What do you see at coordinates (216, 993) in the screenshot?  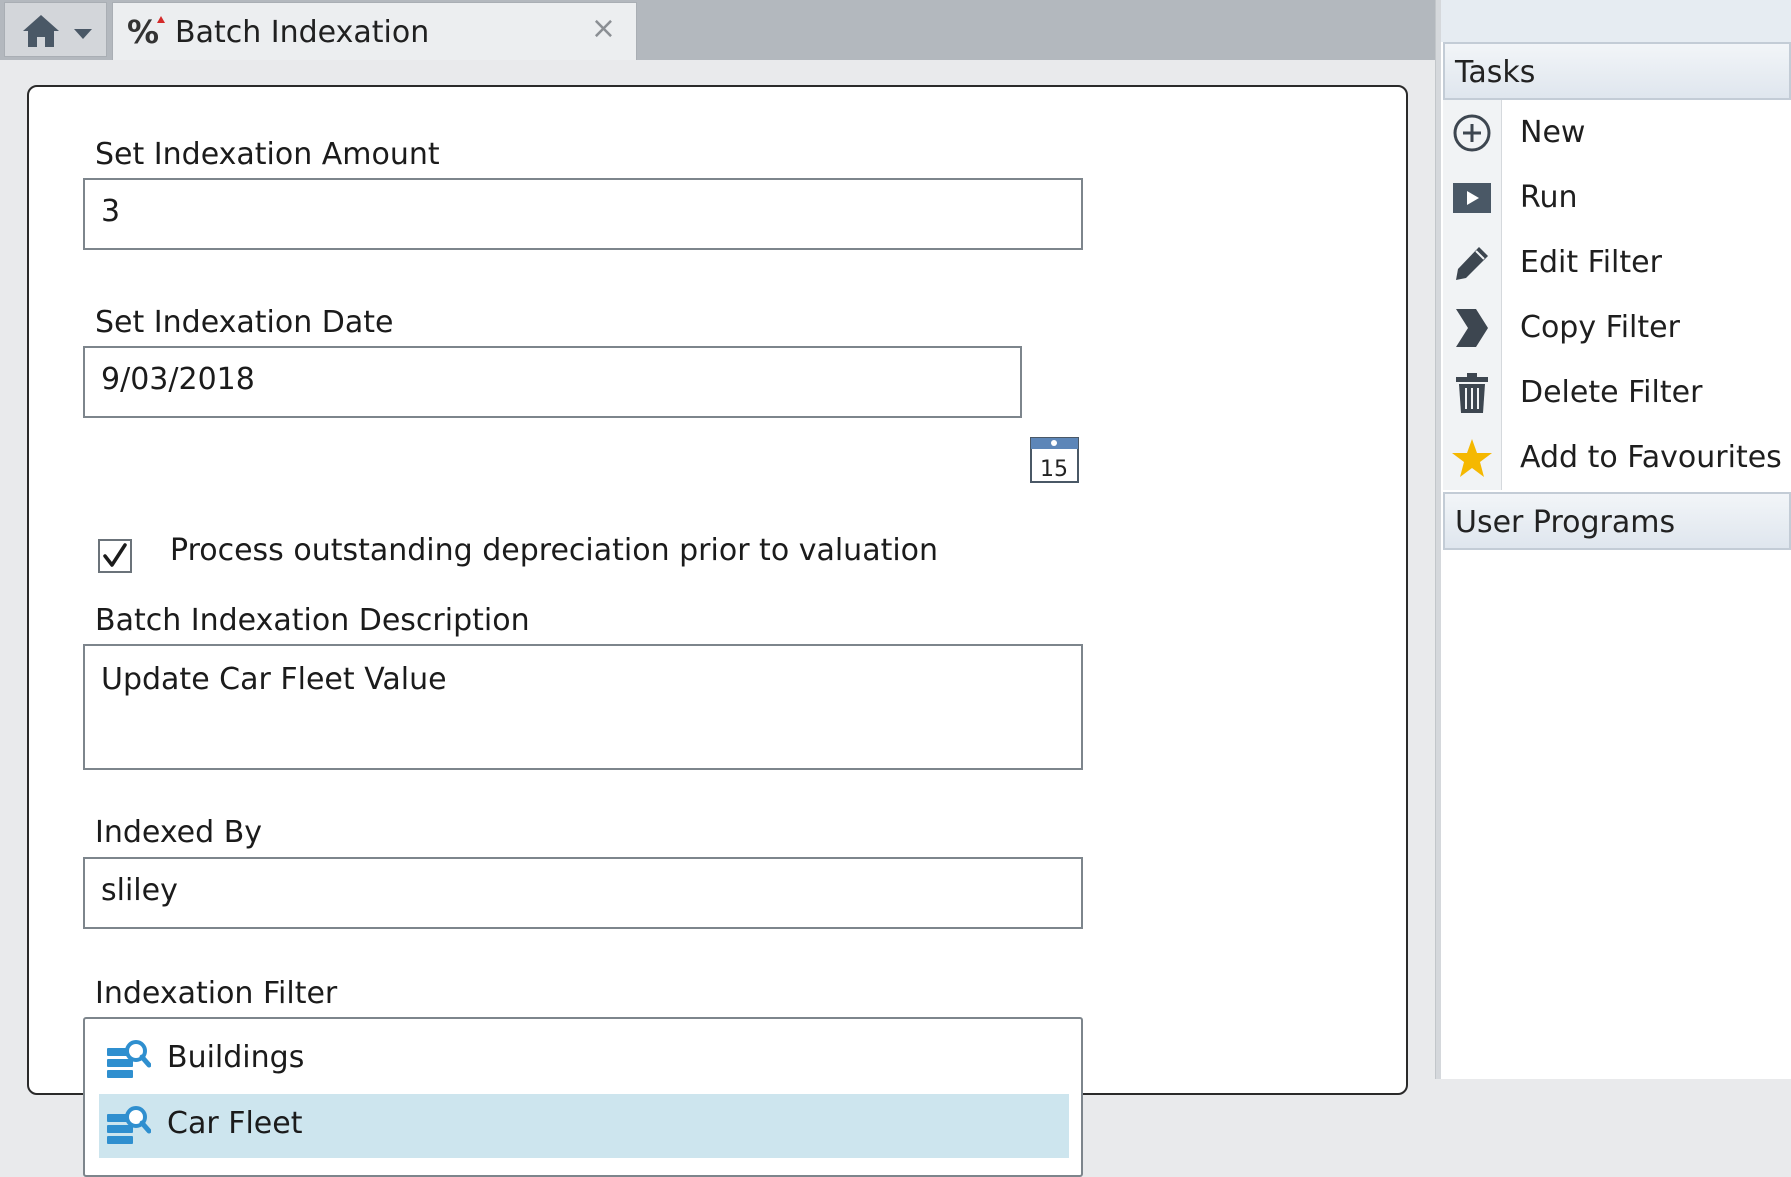 I see `filter-label: Indexation Filter` at bounding box center [216, 993].